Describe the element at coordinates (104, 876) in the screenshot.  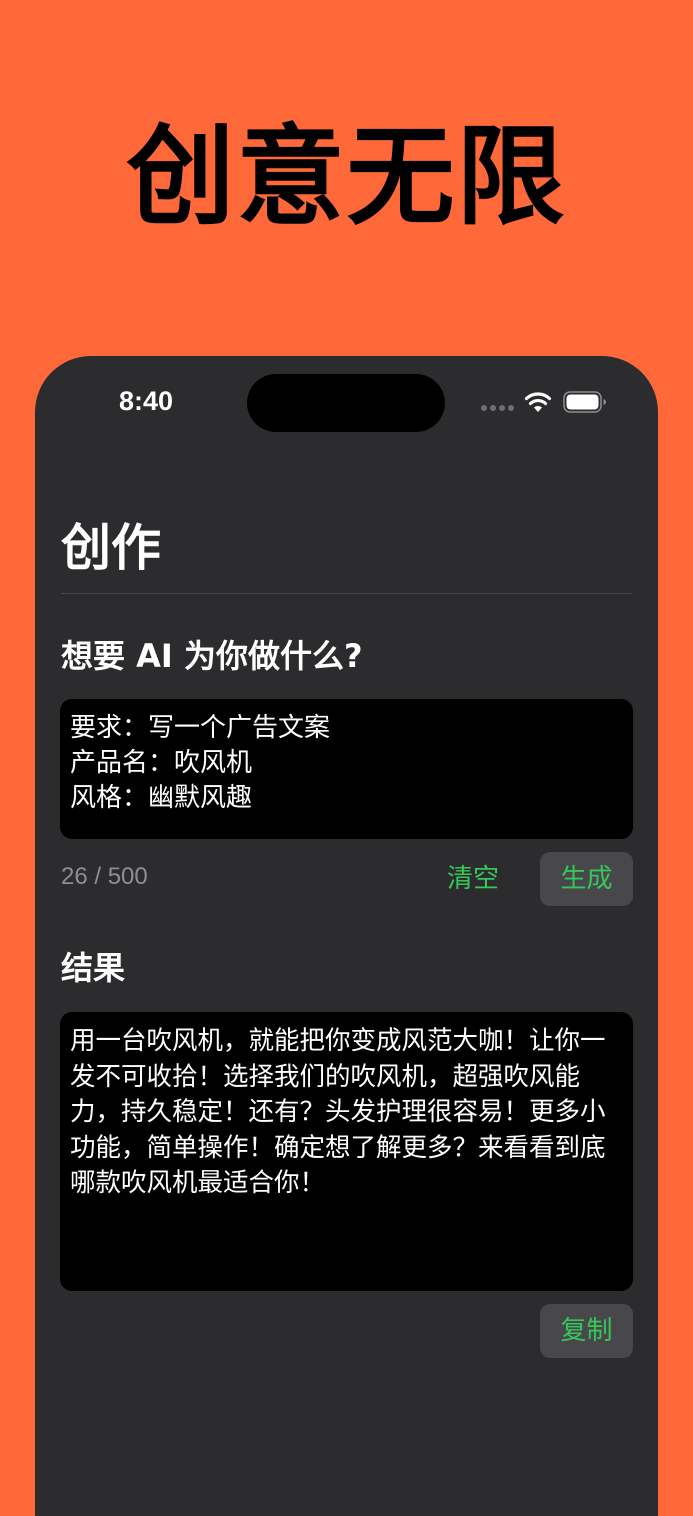
I see `char-counter: 26 / 500` at that location.